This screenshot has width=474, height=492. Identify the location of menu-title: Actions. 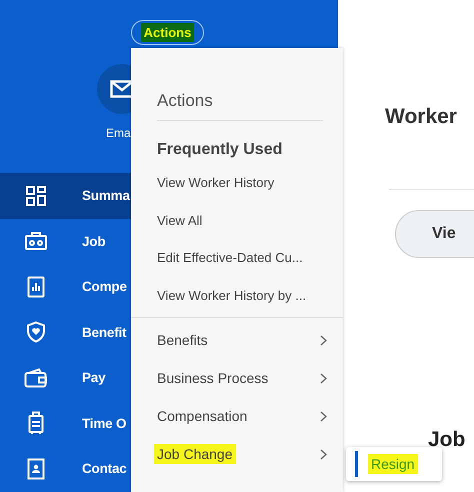
(185, 101).